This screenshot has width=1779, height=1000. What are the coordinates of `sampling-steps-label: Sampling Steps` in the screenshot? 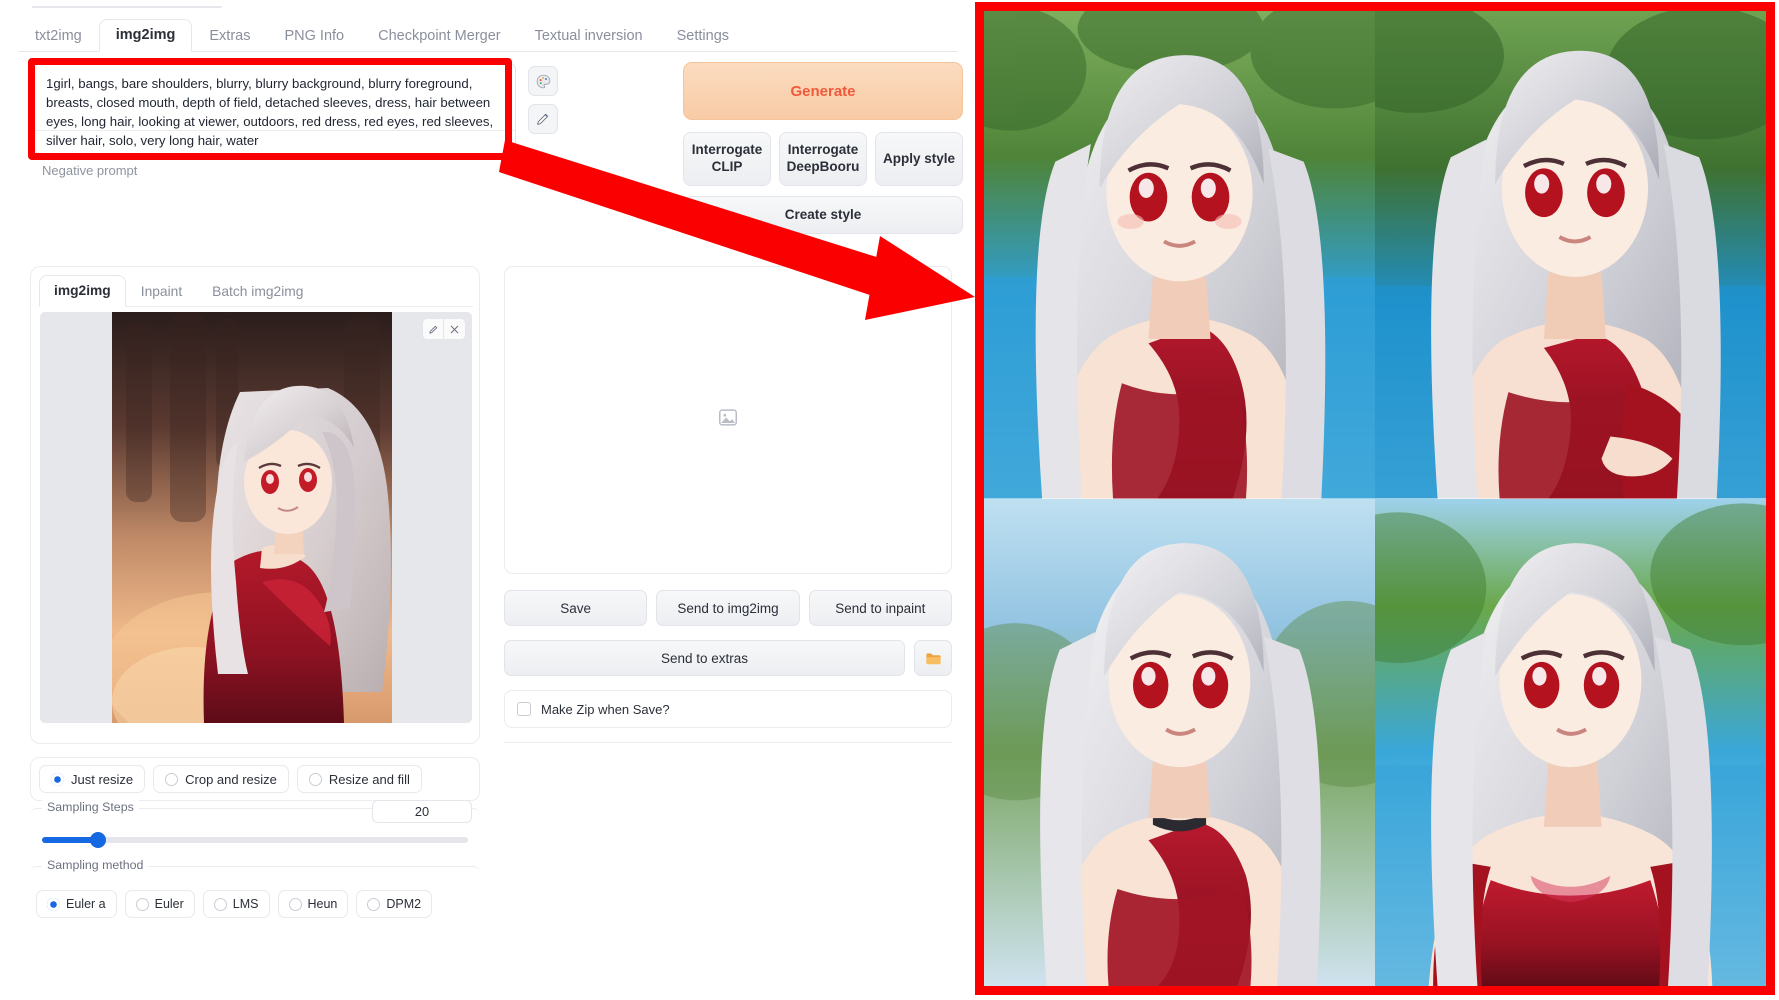 It's located at (90, 807).